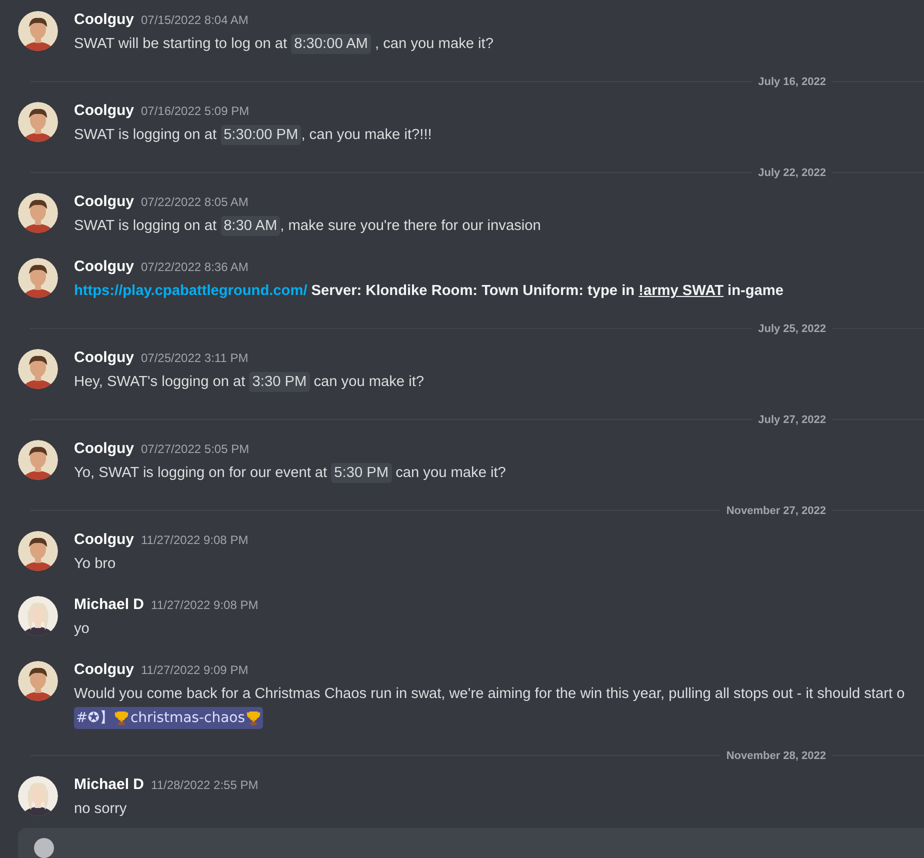  Describe the element at coordinates (473, 291) in the screenshot. I see `message-text: Server: Klondike Room: Town Uniform: type in` at that location.